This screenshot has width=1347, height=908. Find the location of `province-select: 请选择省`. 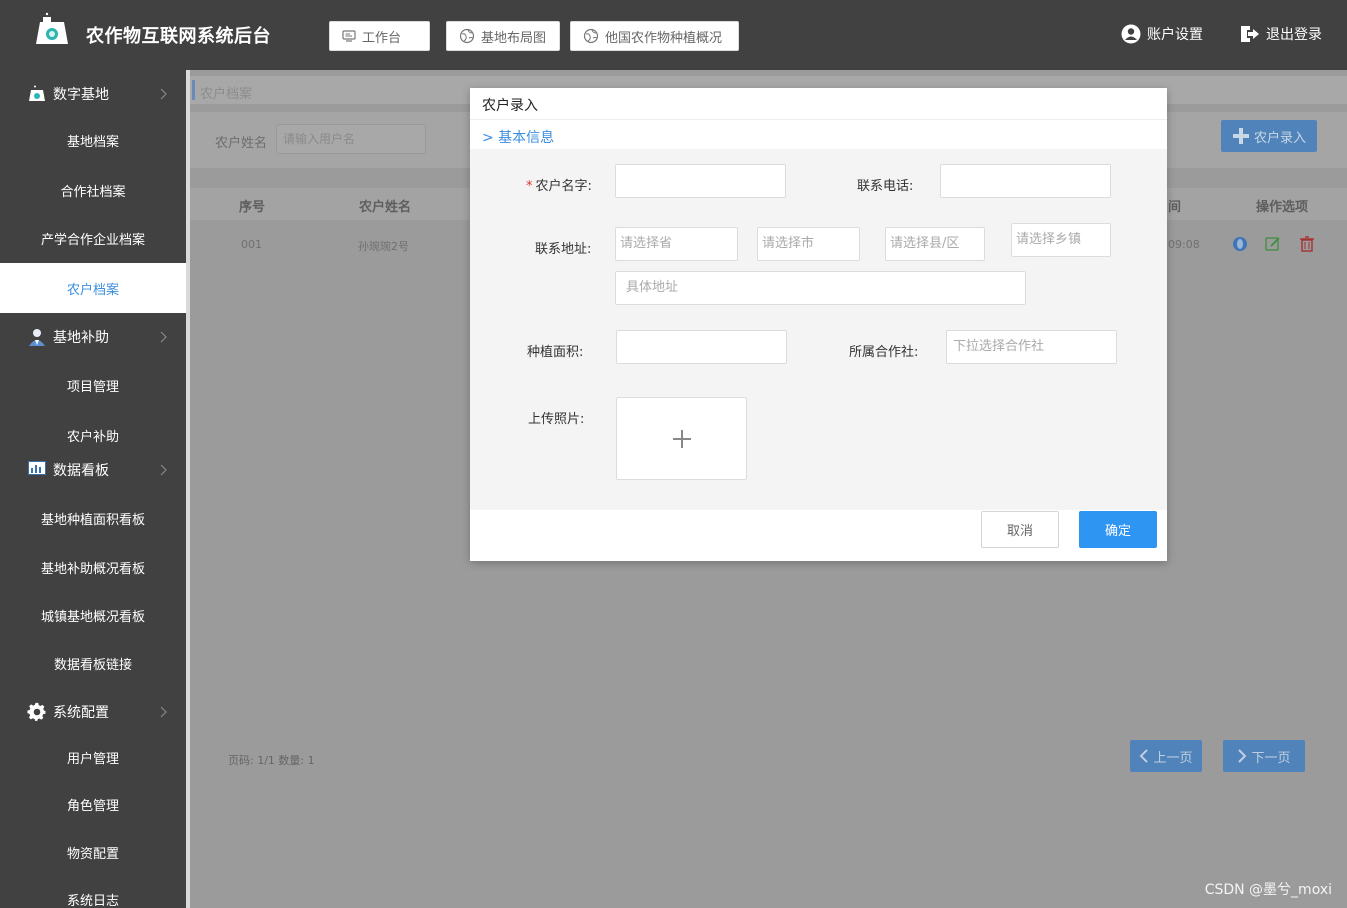

province-select: 请选择省 is located at coordinates (676, 244).